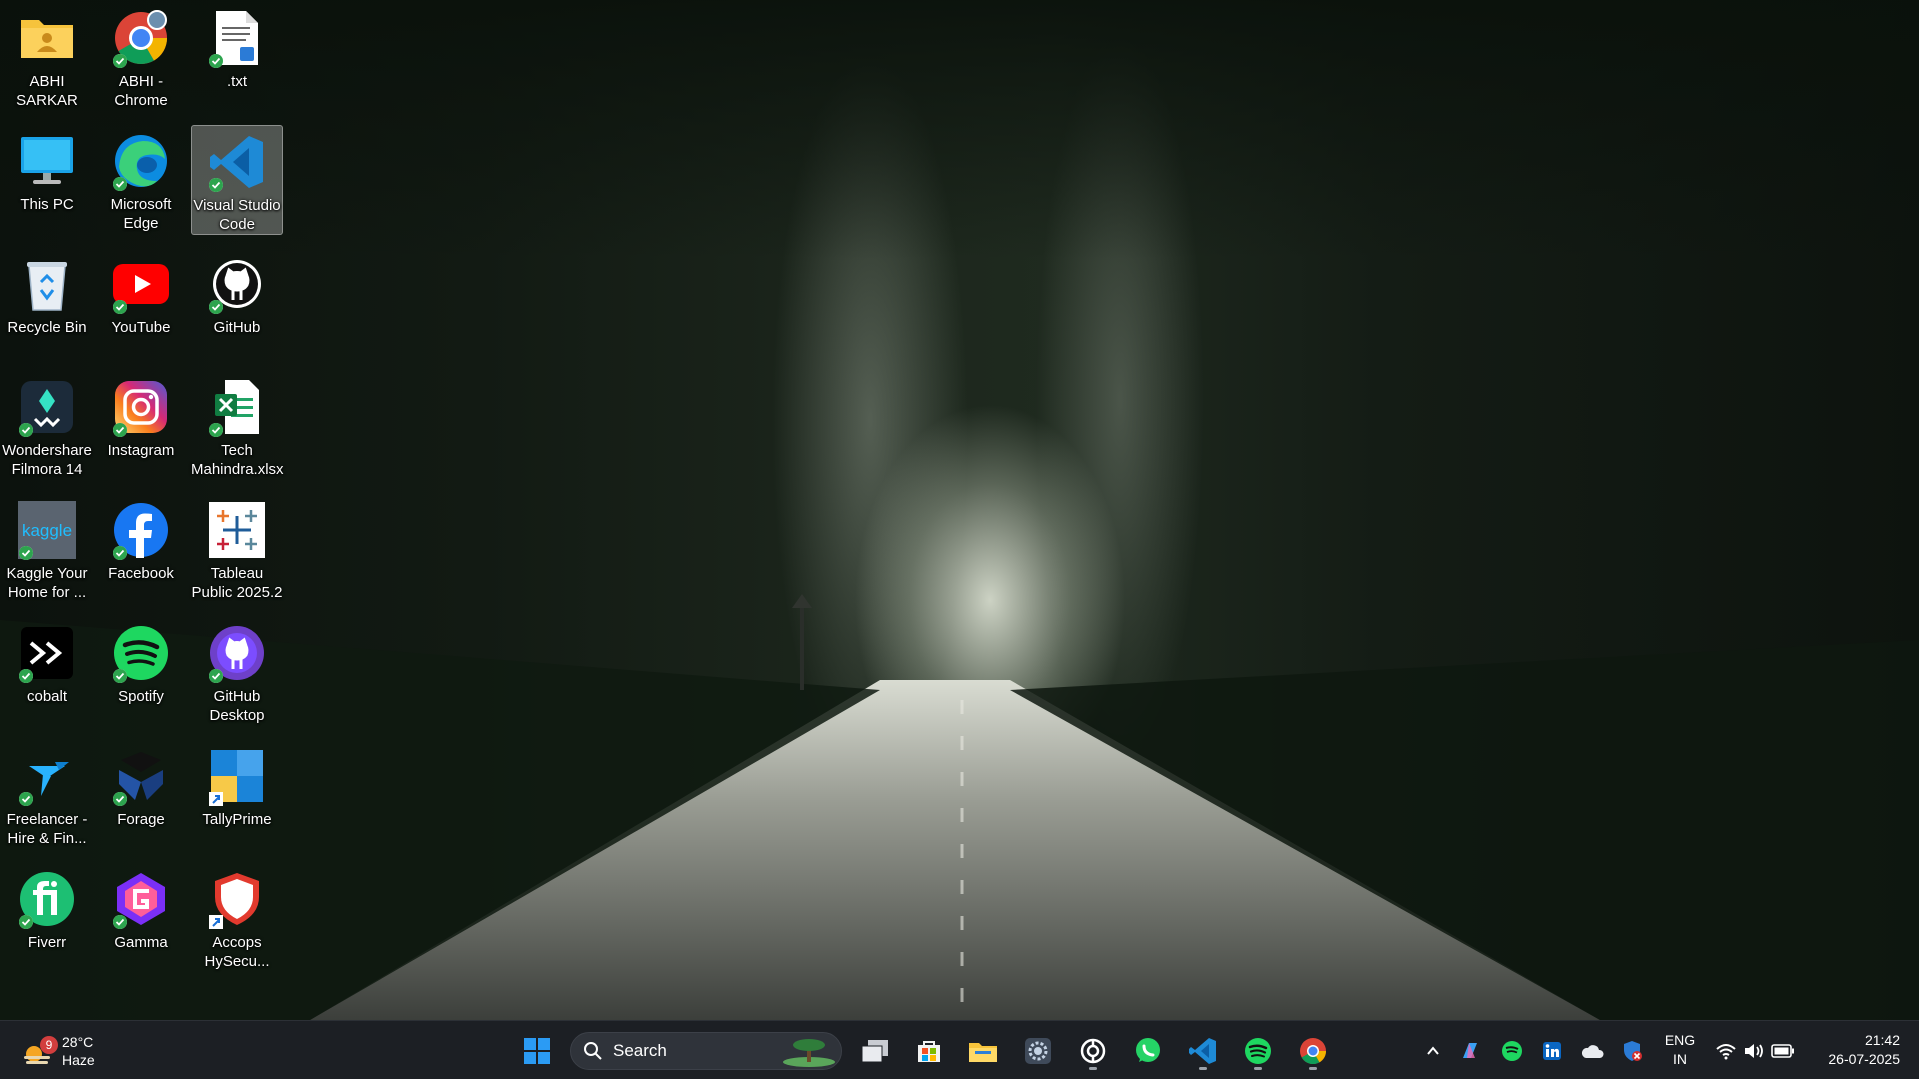 The image size is (1919, 1079). I want to click on tallyprime-icon, so click(237, 776).